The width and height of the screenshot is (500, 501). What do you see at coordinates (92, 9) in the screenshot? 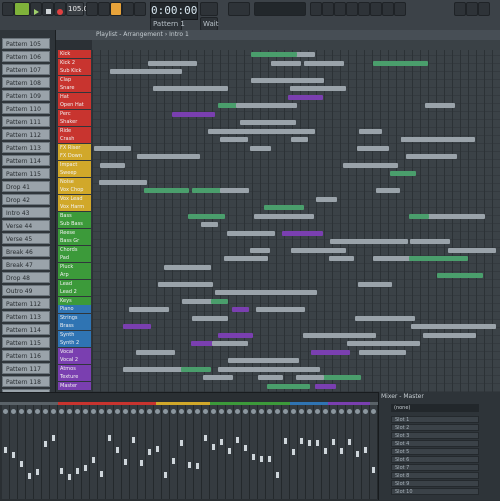
I see `metronome-icon` at bounding box center [92, 9].